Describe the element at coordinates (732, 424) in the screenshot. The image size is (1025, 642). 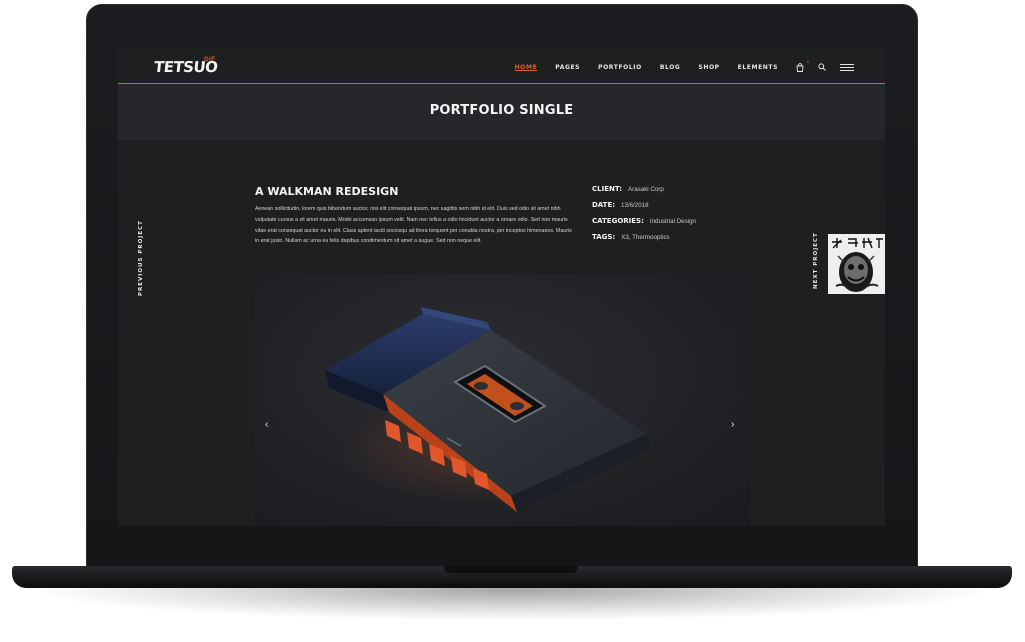
I see `gallery-next-arrow: ›` at that location.